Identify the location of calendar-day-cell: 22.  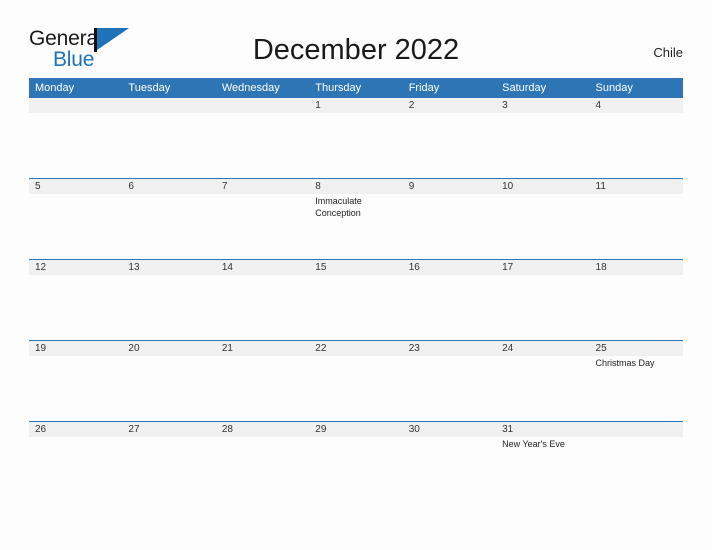
(356, 381).